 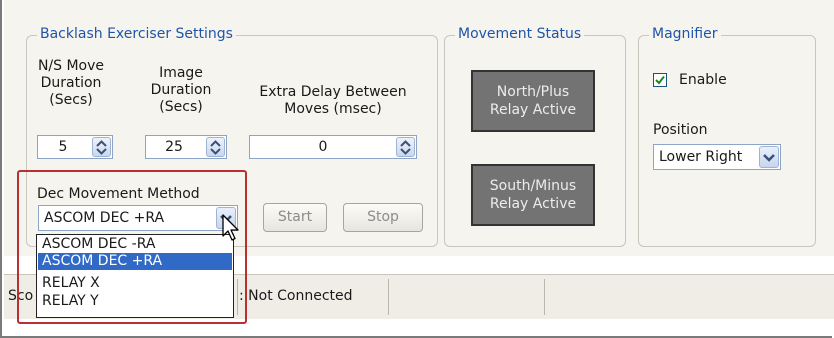 What do you see at coordinates (727, 136) in the screenshot?
I see `magnifier-group: Magnifier Enable Position Lower Right` at bounding box center [727, 136].